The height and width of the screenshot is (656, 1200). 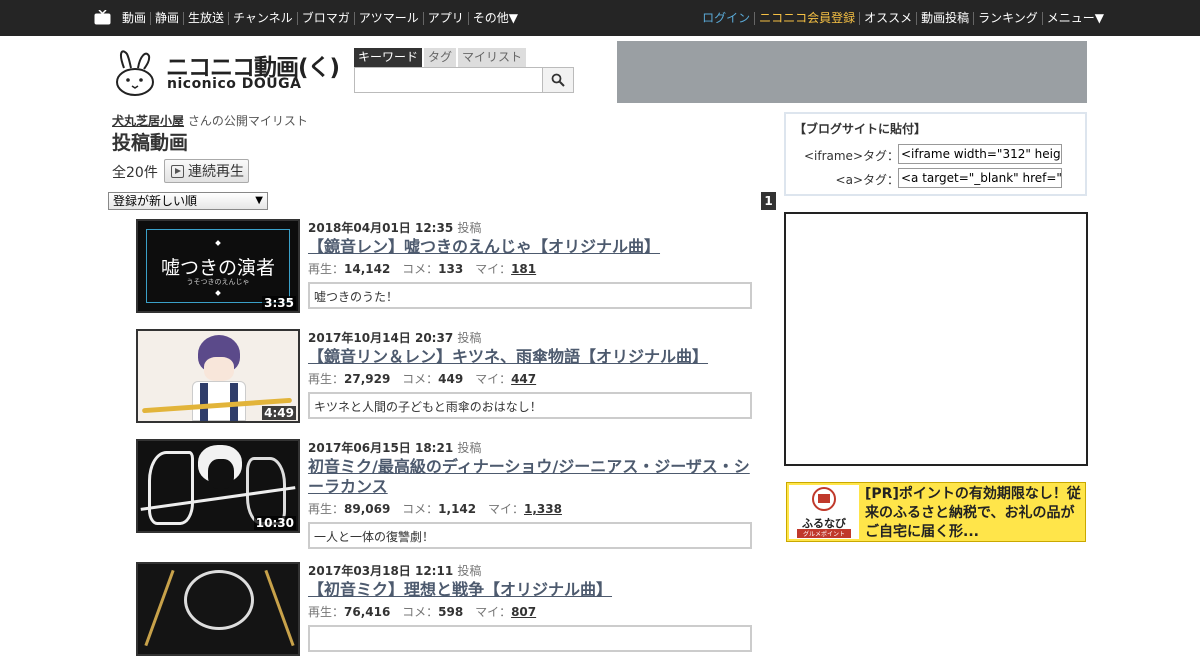 What do you see at coordinates (367, 269) in the screenshot?
I see `view-count: 14,142` at bounding box center [367, 269].